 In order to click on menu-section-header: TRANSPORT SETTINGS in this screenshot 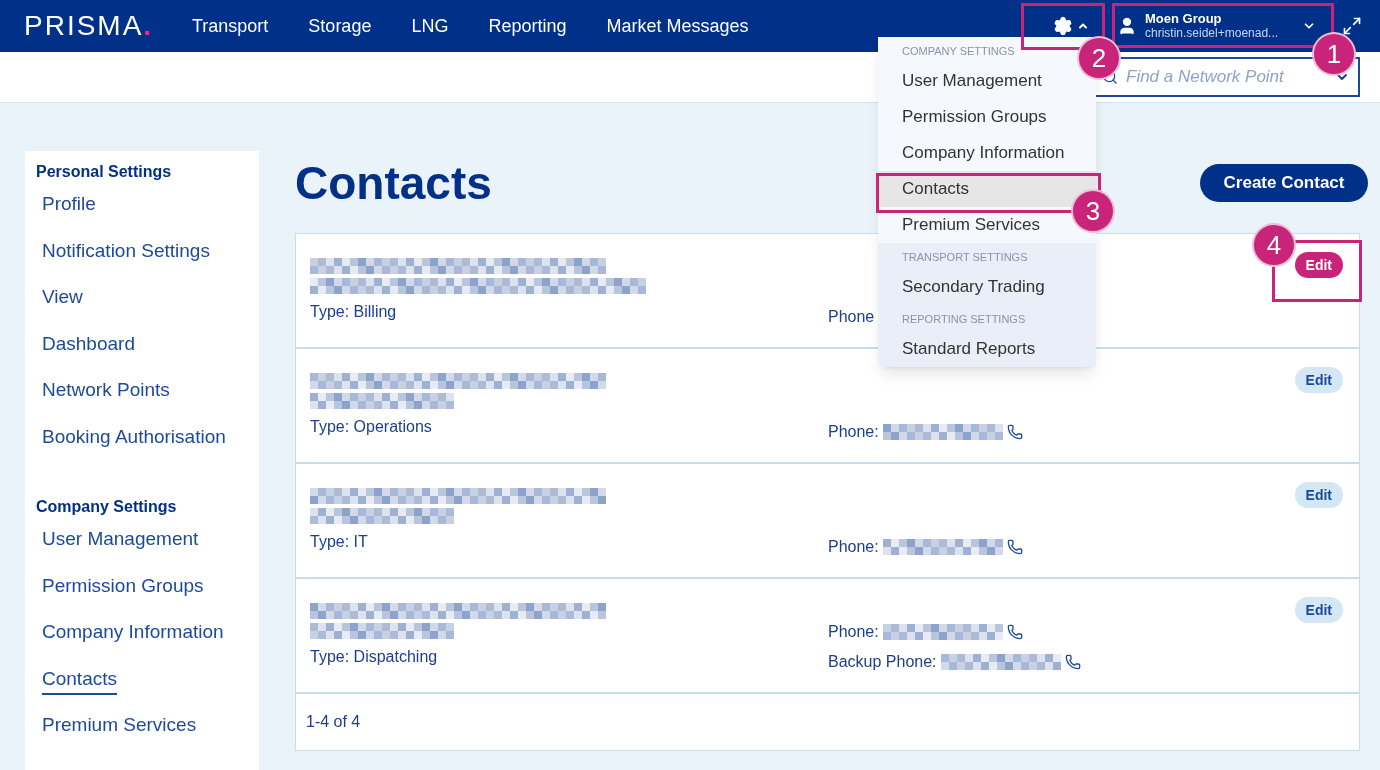, I will do `click(965, 257)`.